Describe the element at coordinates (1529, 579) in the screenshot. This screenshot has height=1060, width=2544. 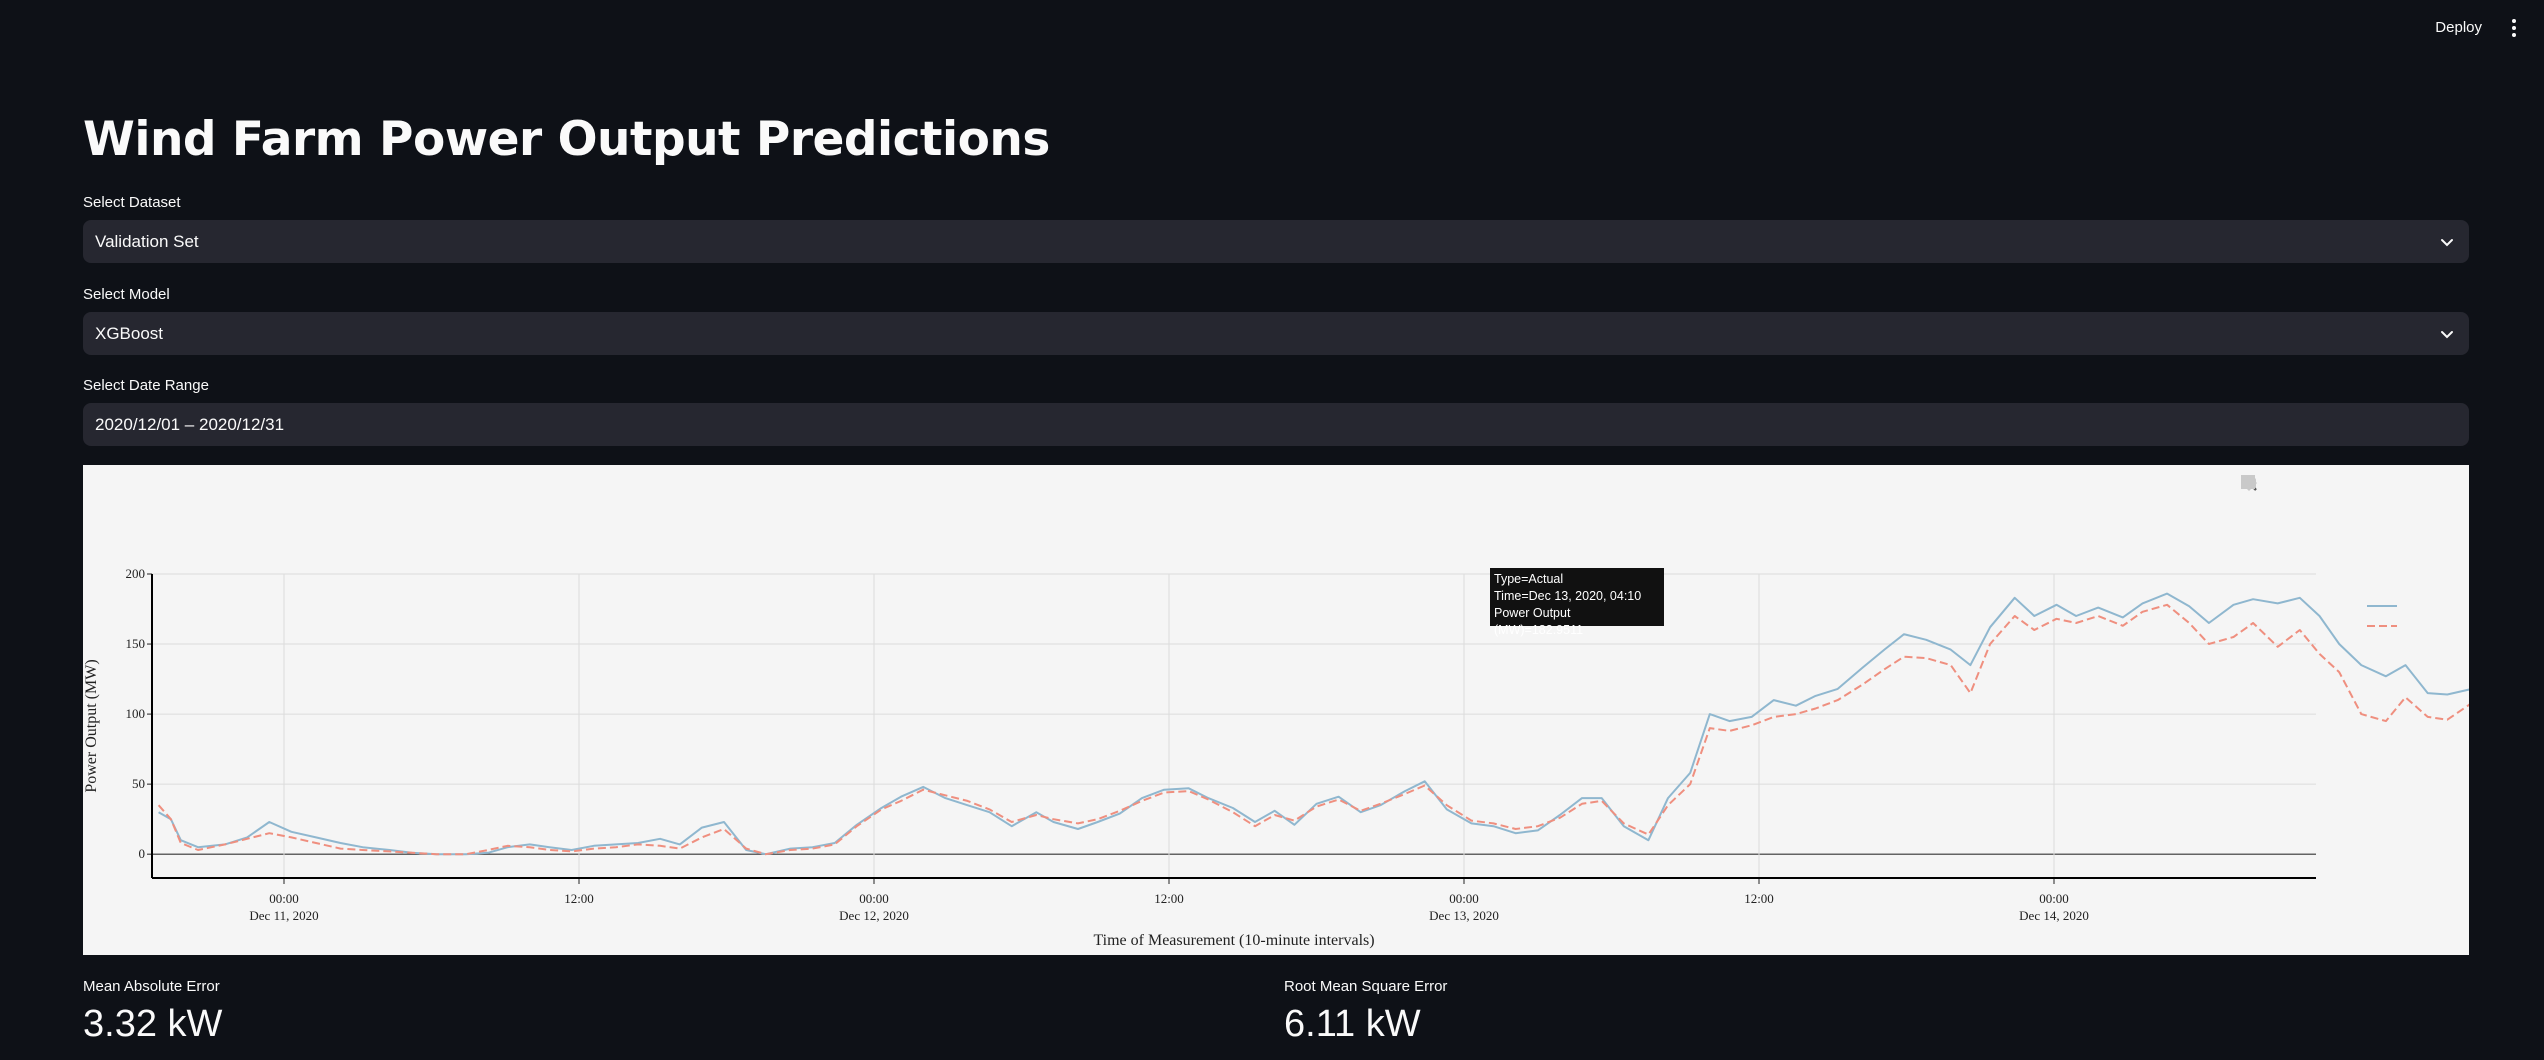
I see `tooltip-type: Type=Actual` at that location.